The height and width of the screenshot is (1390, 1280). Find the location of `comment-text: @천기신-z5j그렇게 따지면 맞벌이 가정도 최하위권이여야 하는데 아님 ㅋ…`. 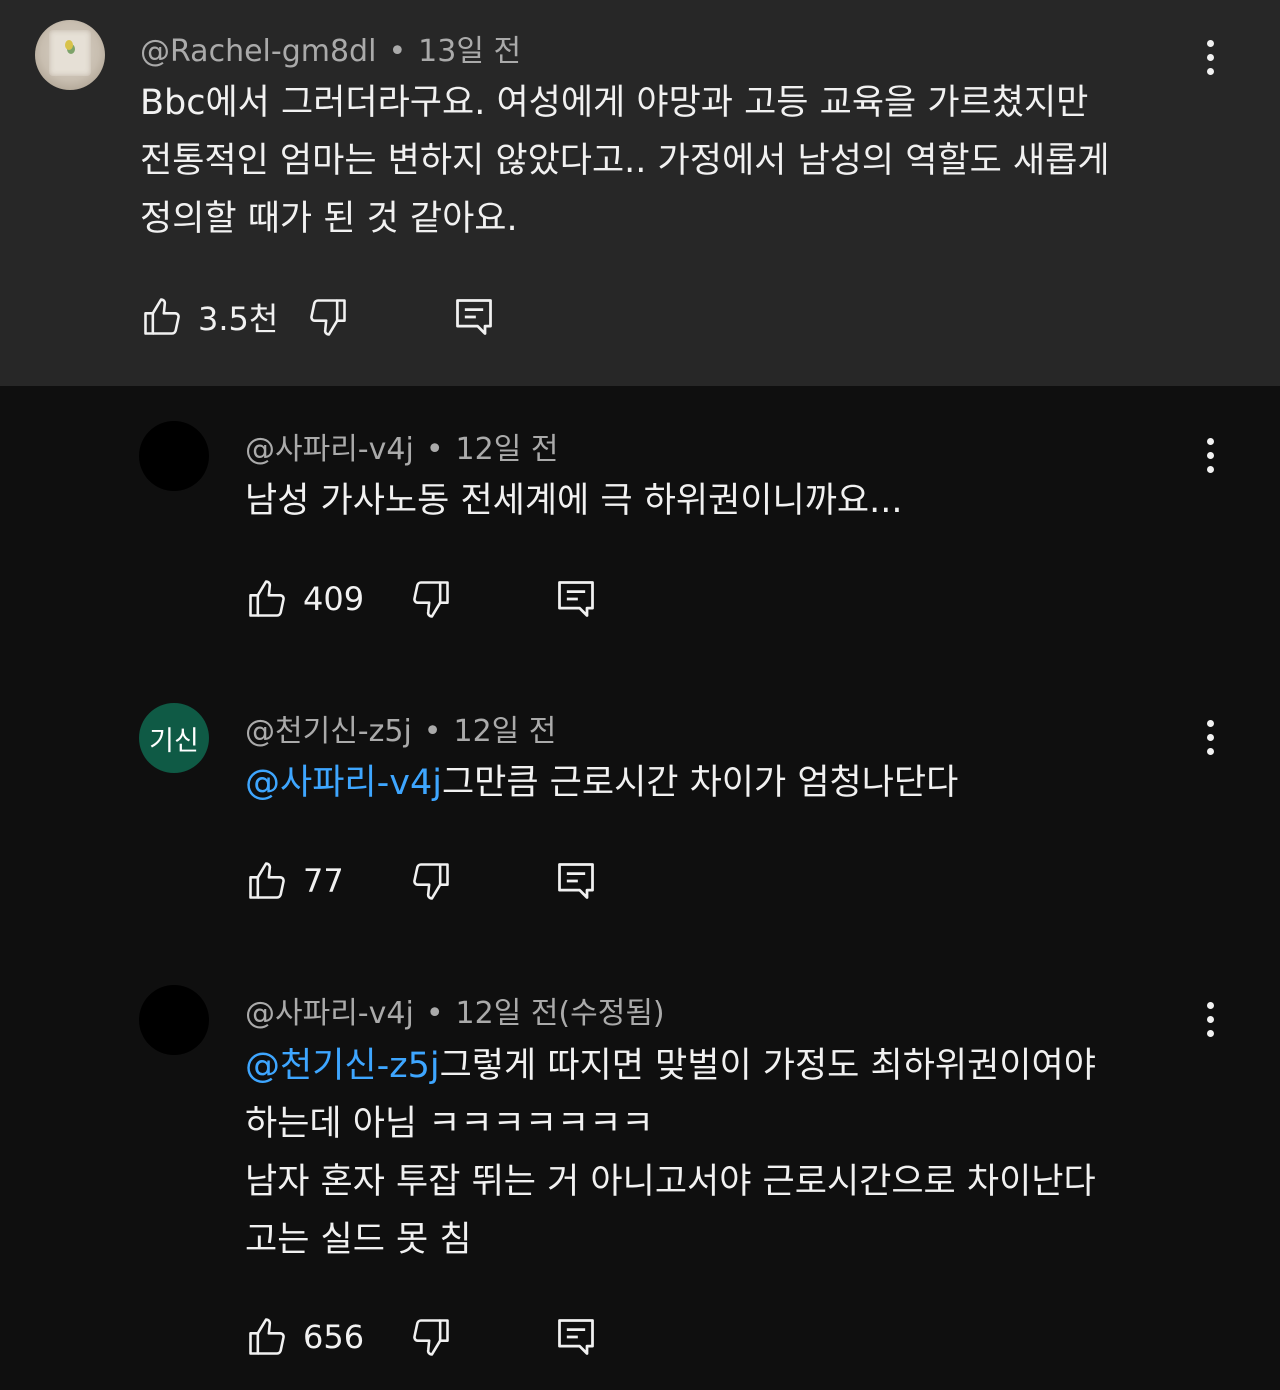

comment-text: @천기신-z5j그렇게 따지면 맞벌이 가정도 최하위권이여야 하는데 아님 ㅋ… is located at coordinates (670, 1153).